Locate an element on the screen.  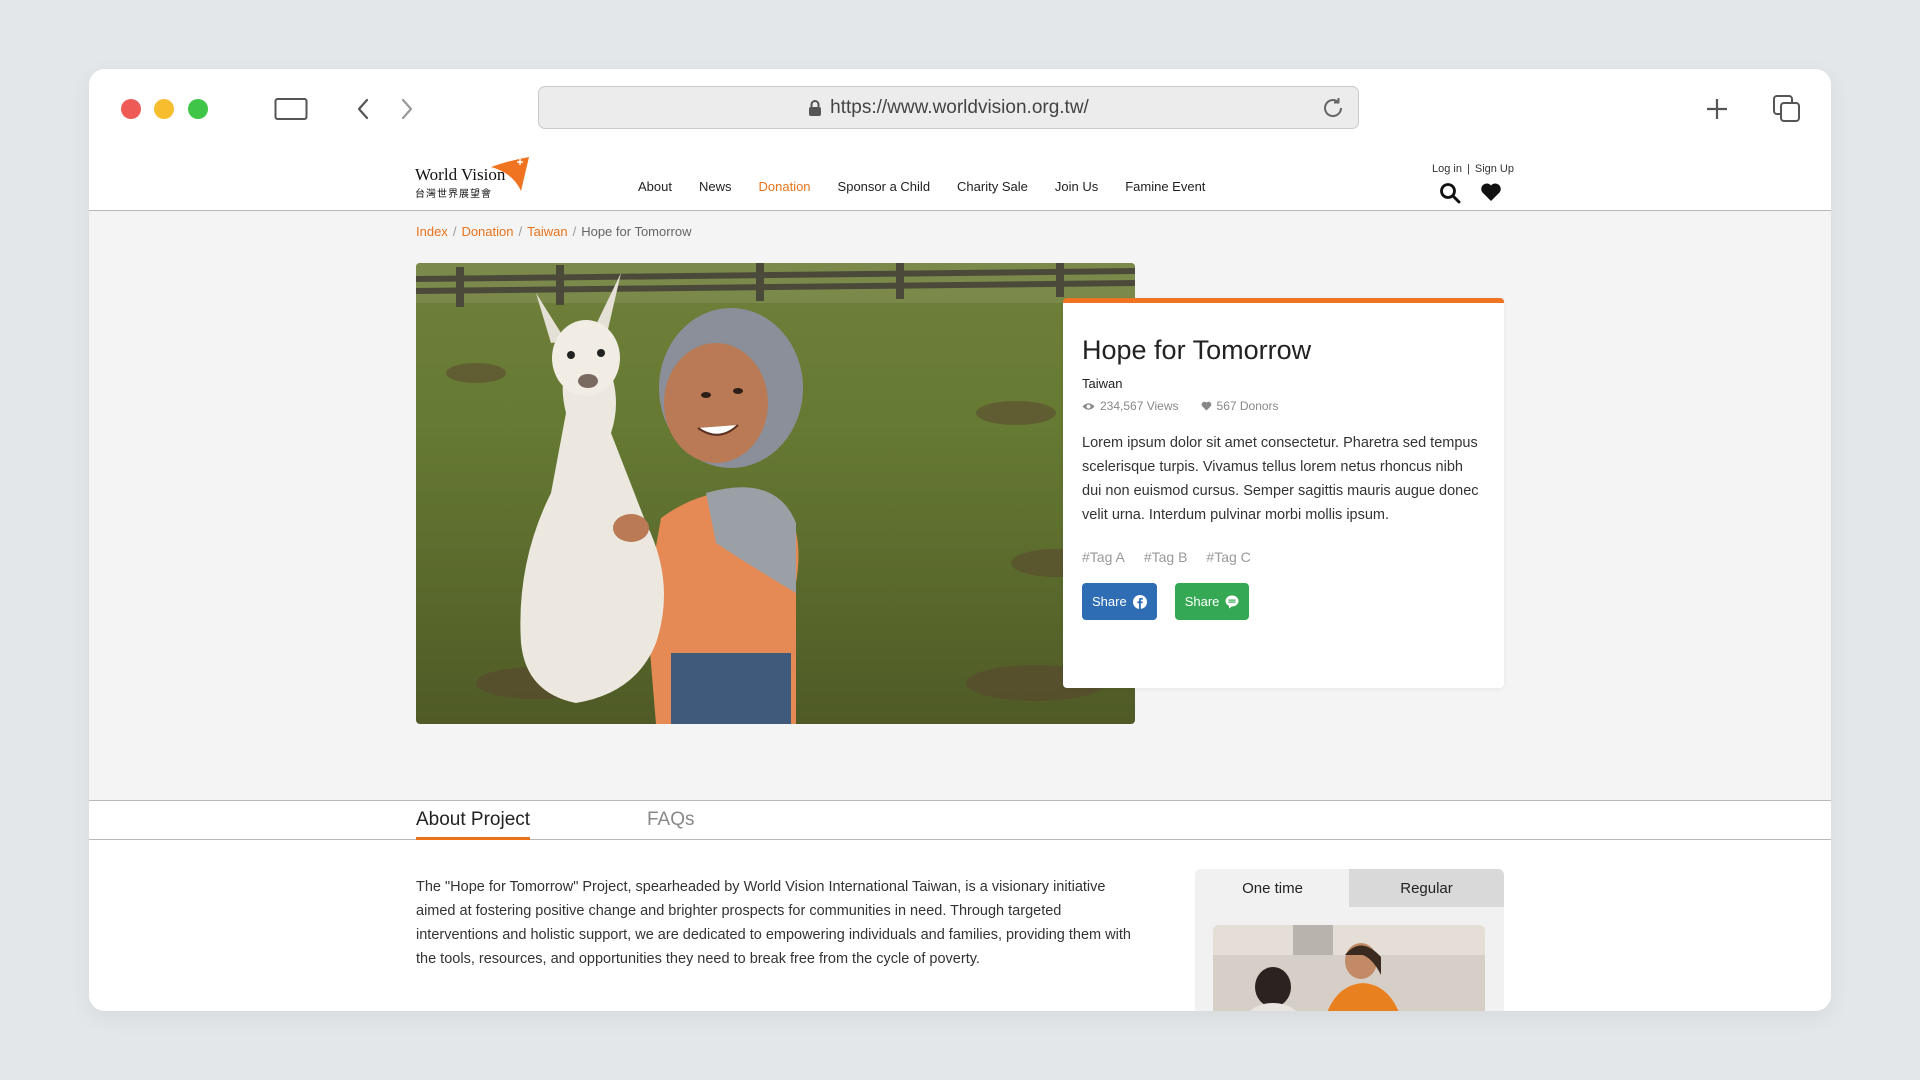
share-facebook-label: Share is located at coordinates (1109, 601).